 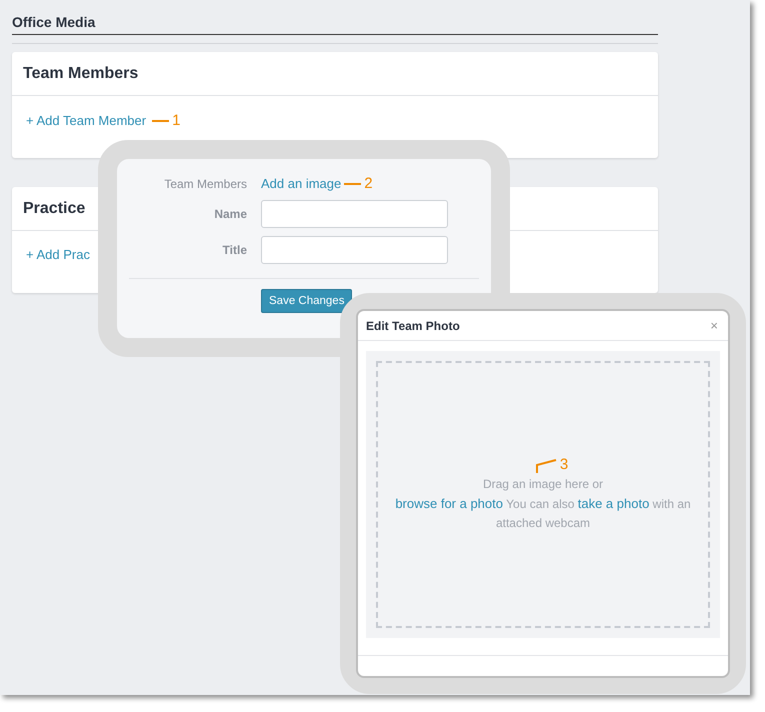 What do you see at coordinates (86, 120) in the screenshot?
I see `add-link: + Add Team Member` at bounding box center [86, 120].